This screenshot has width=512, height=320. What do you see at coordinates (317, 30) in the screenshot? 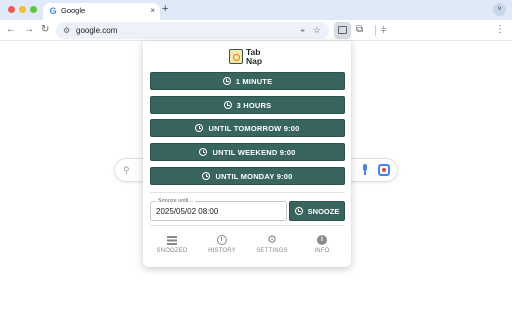
I see `bookmark-star-icon: ☆` at bounding box center [317, 30].